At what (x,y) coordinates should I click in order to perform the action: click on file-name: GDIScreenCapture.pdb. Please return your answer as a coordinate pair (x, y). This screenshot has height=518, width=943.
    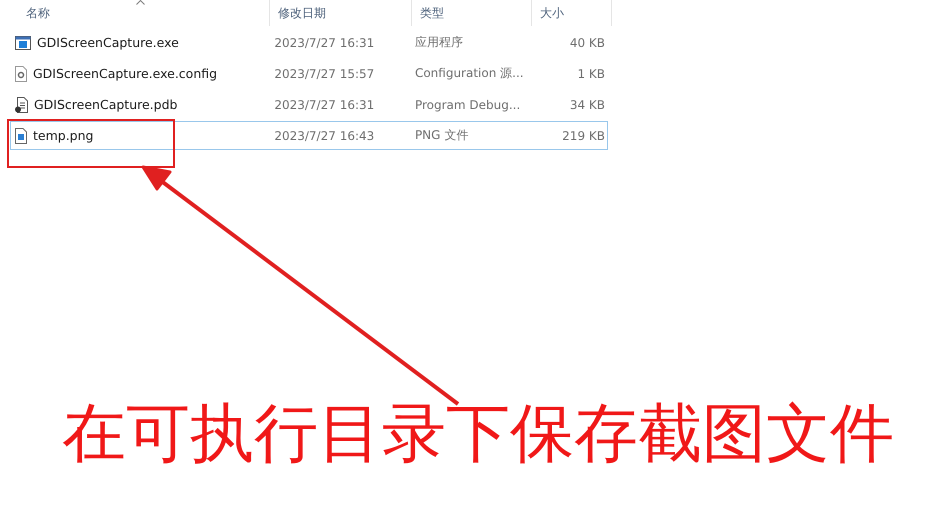
    Looking at the image, I should click on (106, 104).